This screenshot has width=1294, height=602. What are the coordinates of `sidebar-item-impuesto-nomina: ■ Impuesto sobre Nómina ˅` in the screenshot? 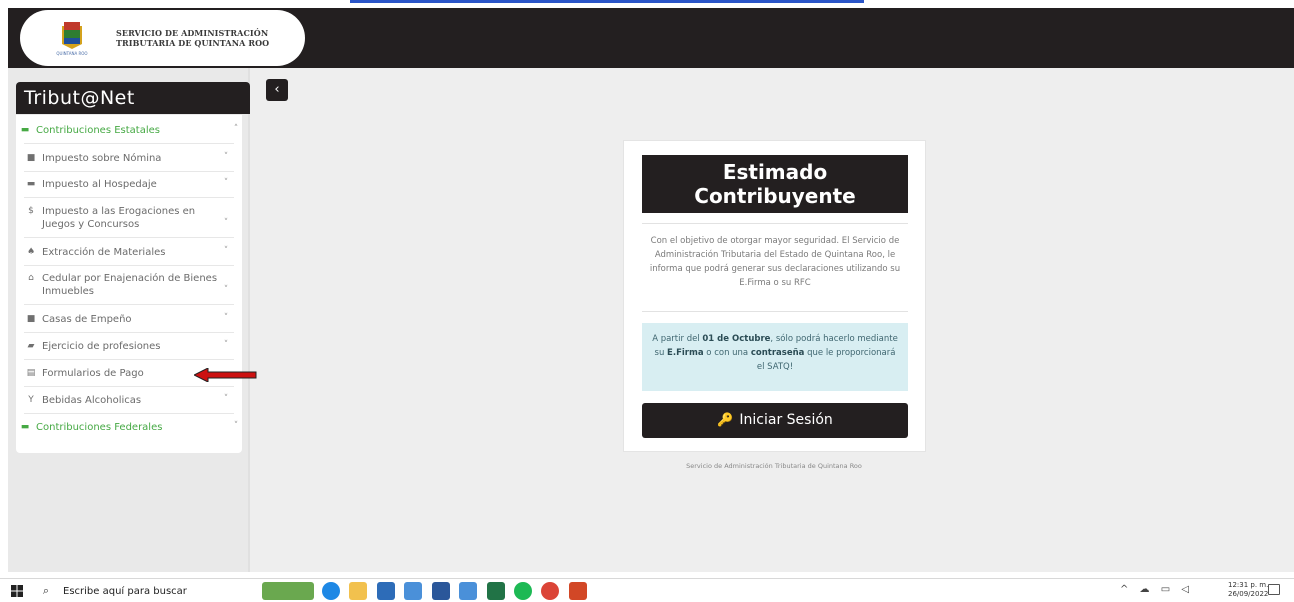 It's located at (129, 158).